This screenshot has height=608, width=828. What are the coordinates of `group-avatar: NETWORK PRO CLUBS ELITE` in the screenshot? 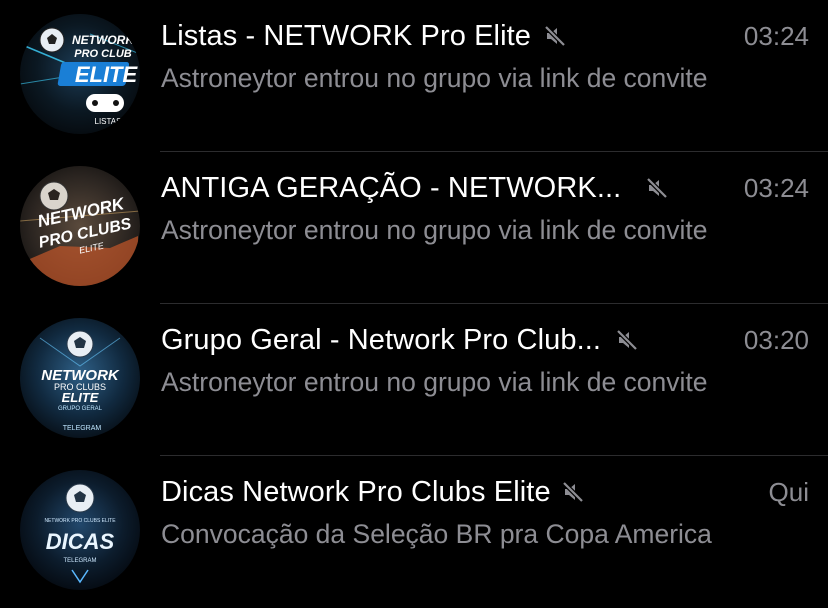 It's located at (80, 226).